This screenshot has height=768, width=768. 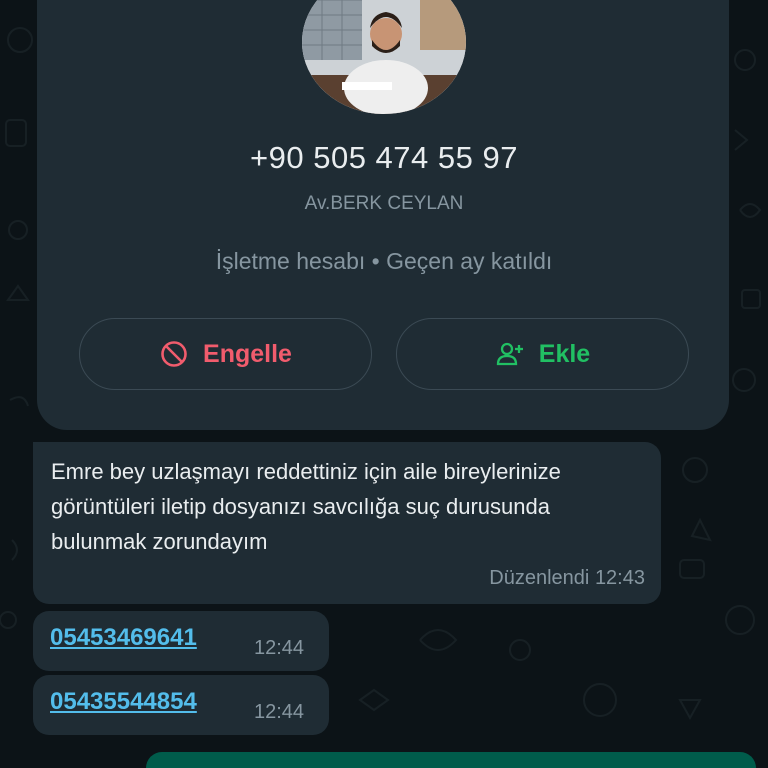 I want to click on block-button-label: Engelle, so click(x=247, y=353).